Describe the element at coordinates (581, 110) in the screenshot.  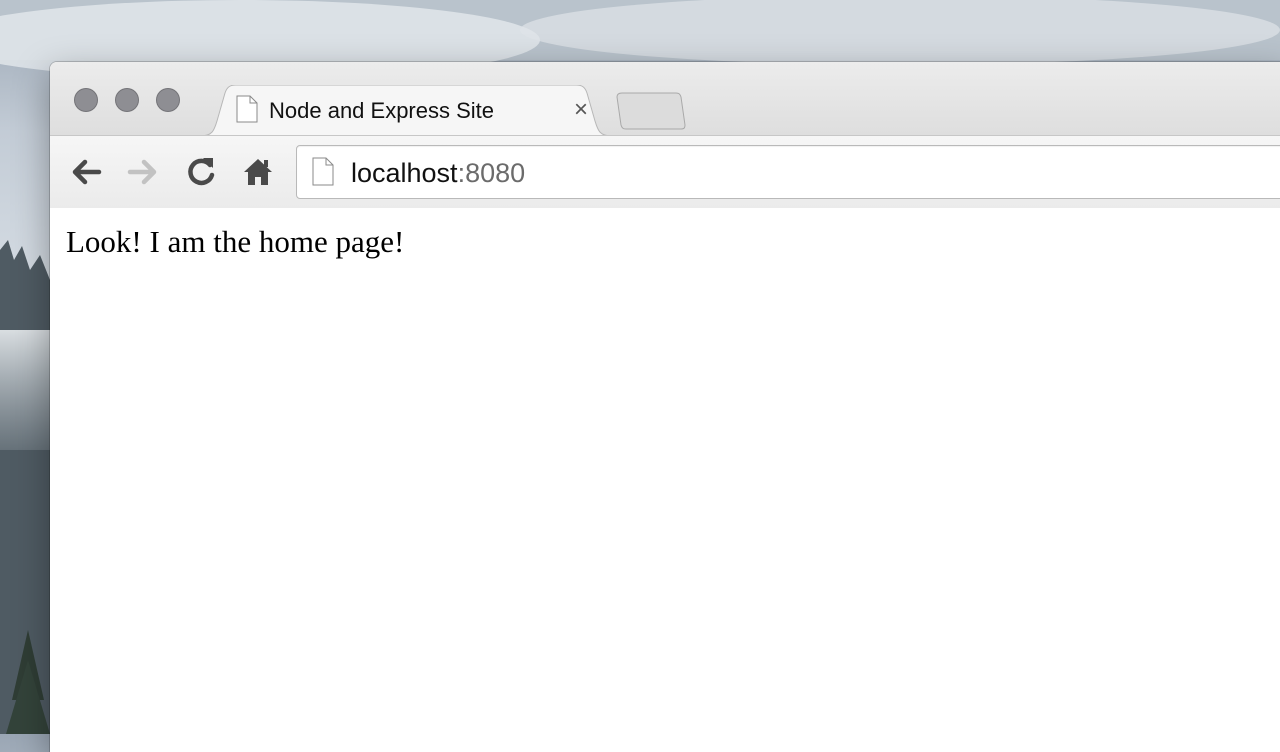
I see `close-tab-icon: ×` at that location.